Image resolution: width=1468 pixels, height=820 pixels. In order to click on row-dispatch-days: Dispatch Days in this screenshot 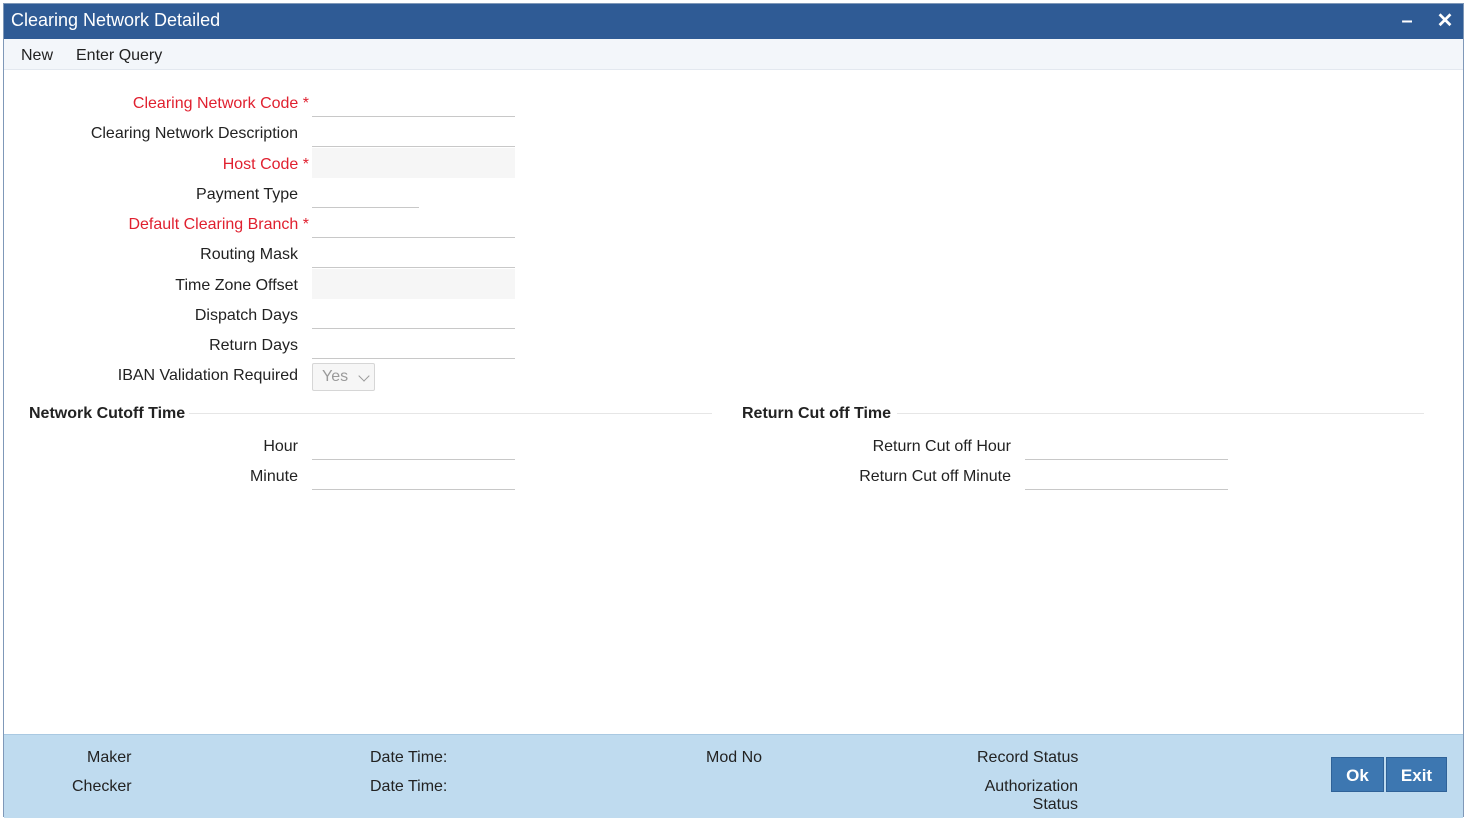, I will do `click(151, 316)`.